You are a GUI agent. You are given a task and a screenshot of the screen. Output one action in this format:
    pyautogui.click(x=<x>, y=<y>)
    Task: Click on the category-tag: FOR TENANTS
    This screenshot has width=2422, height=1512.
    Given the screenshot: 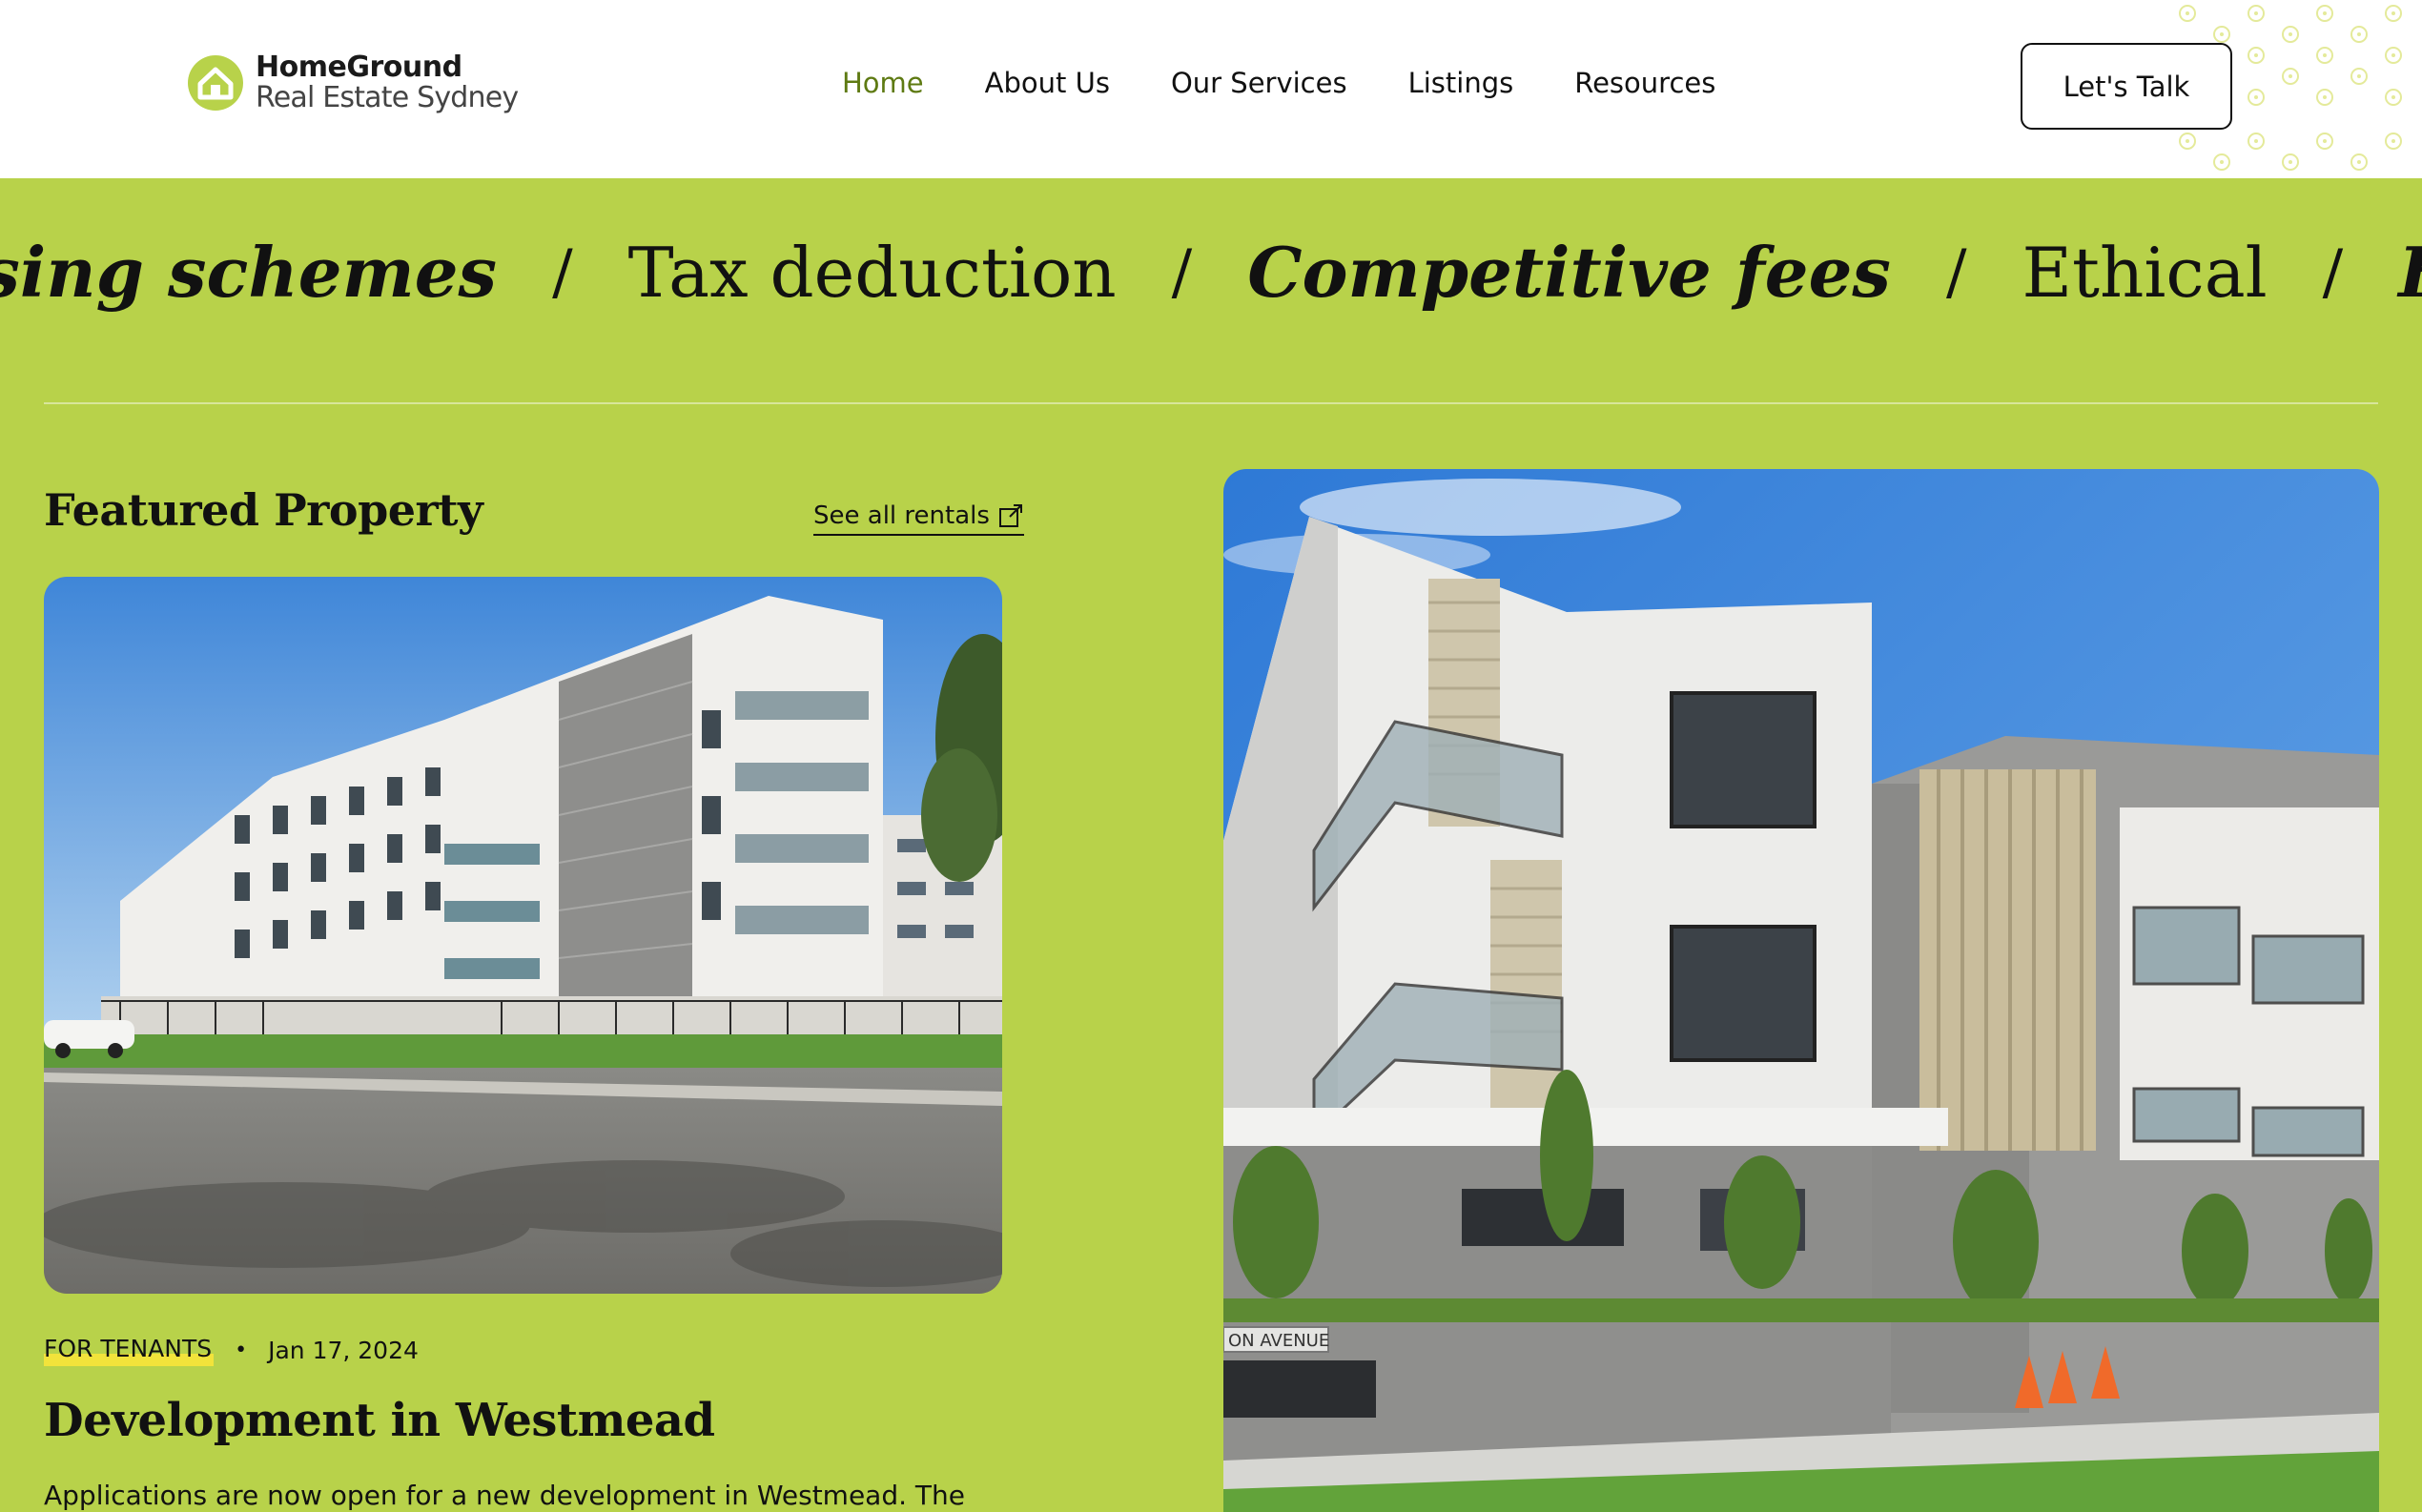 What is the action you would take?
    pyautogui.click(x=129, y=1350)
    